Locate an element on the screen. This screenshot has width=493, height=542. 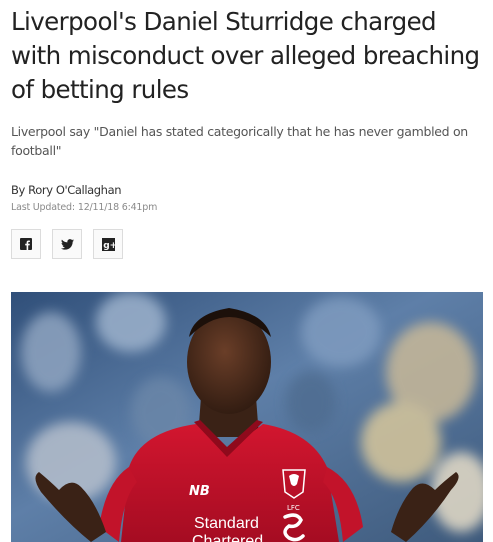
facebook-icon is located at coordinates (26, 244).